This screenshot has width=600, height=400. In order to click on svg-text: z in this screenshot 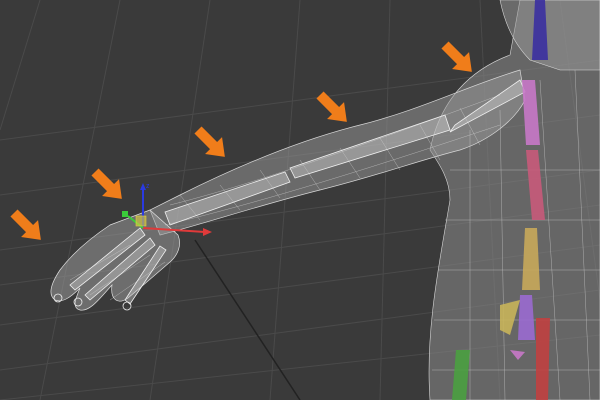, I will do `click(148, 186)`.